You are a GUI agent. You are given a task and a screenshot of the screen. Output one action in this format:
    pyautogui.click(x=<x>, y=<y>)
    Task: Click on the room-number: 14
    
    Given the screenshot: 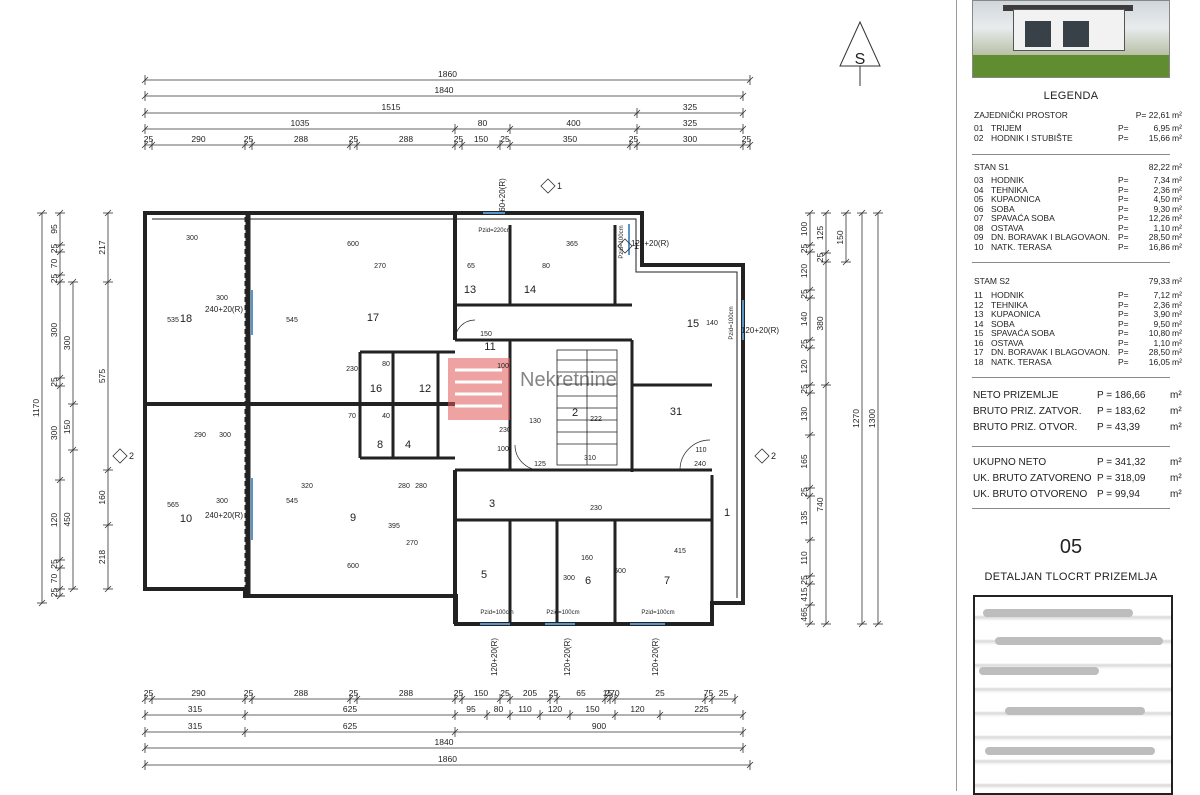 What is the action you would take?
    pyautogui.click(x=530, y=290)
    